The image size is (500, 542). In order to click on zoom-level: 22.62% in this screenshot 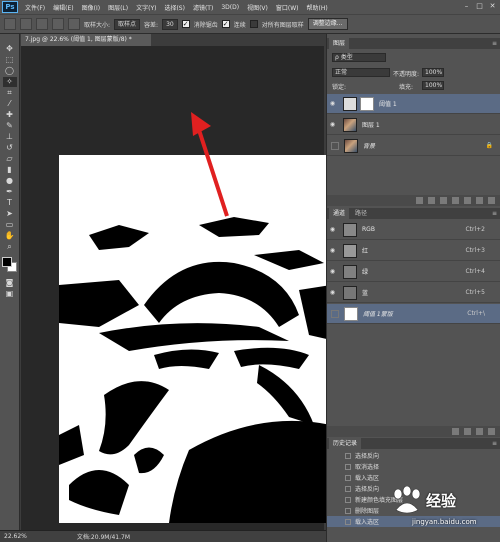, I will do `click(15, 536)`.